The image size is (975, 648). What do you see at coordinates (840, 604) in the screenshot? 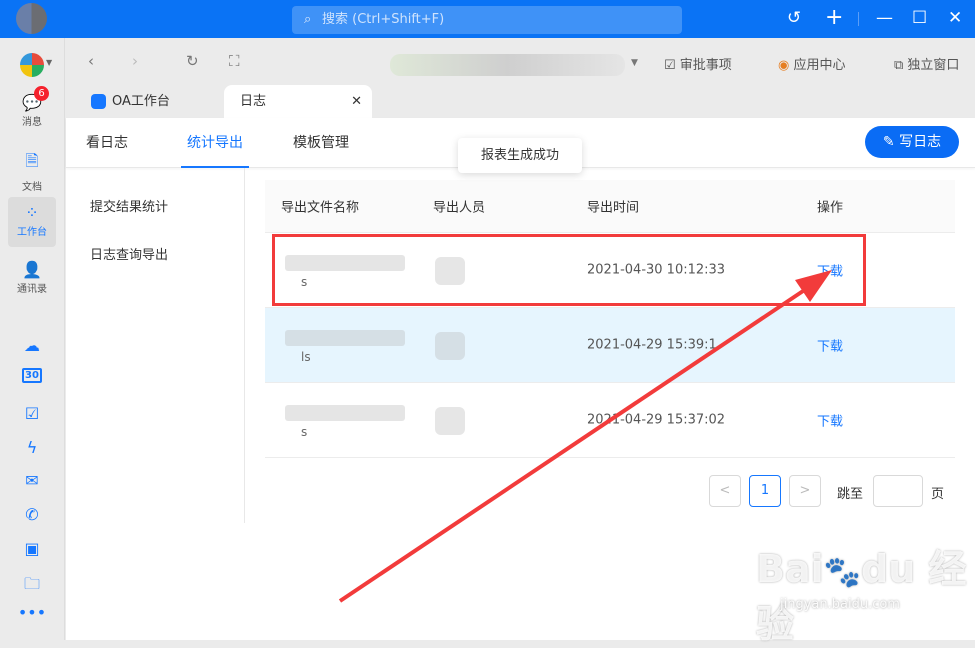
I see `watermark-url: jingyan.baidu.com` at bounding box center [840, 604].